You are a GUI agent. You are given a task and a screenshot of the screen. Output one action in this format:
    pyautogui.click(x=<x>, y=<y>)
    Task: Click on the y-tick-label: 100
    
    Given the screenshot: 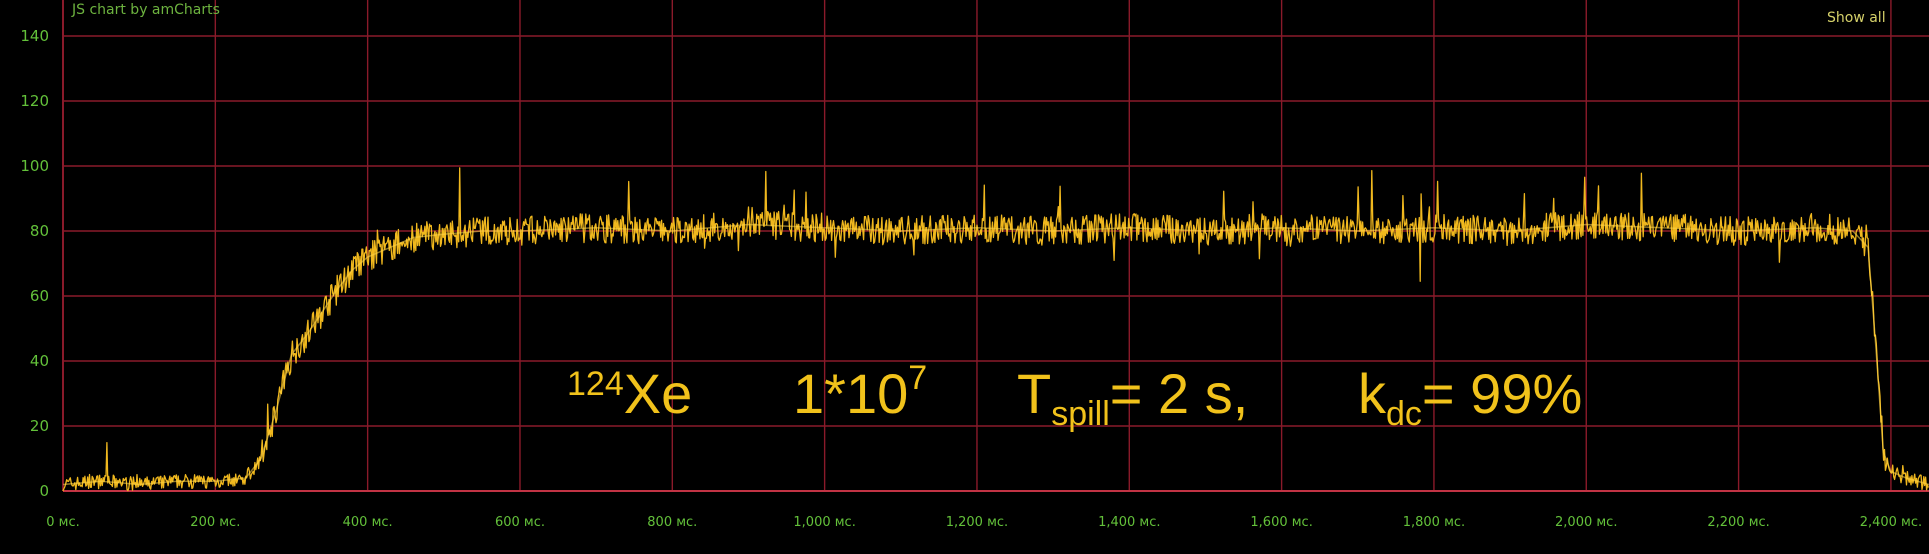 What is the action you would take?
    pyautogui.click(x=34, y=166)
    